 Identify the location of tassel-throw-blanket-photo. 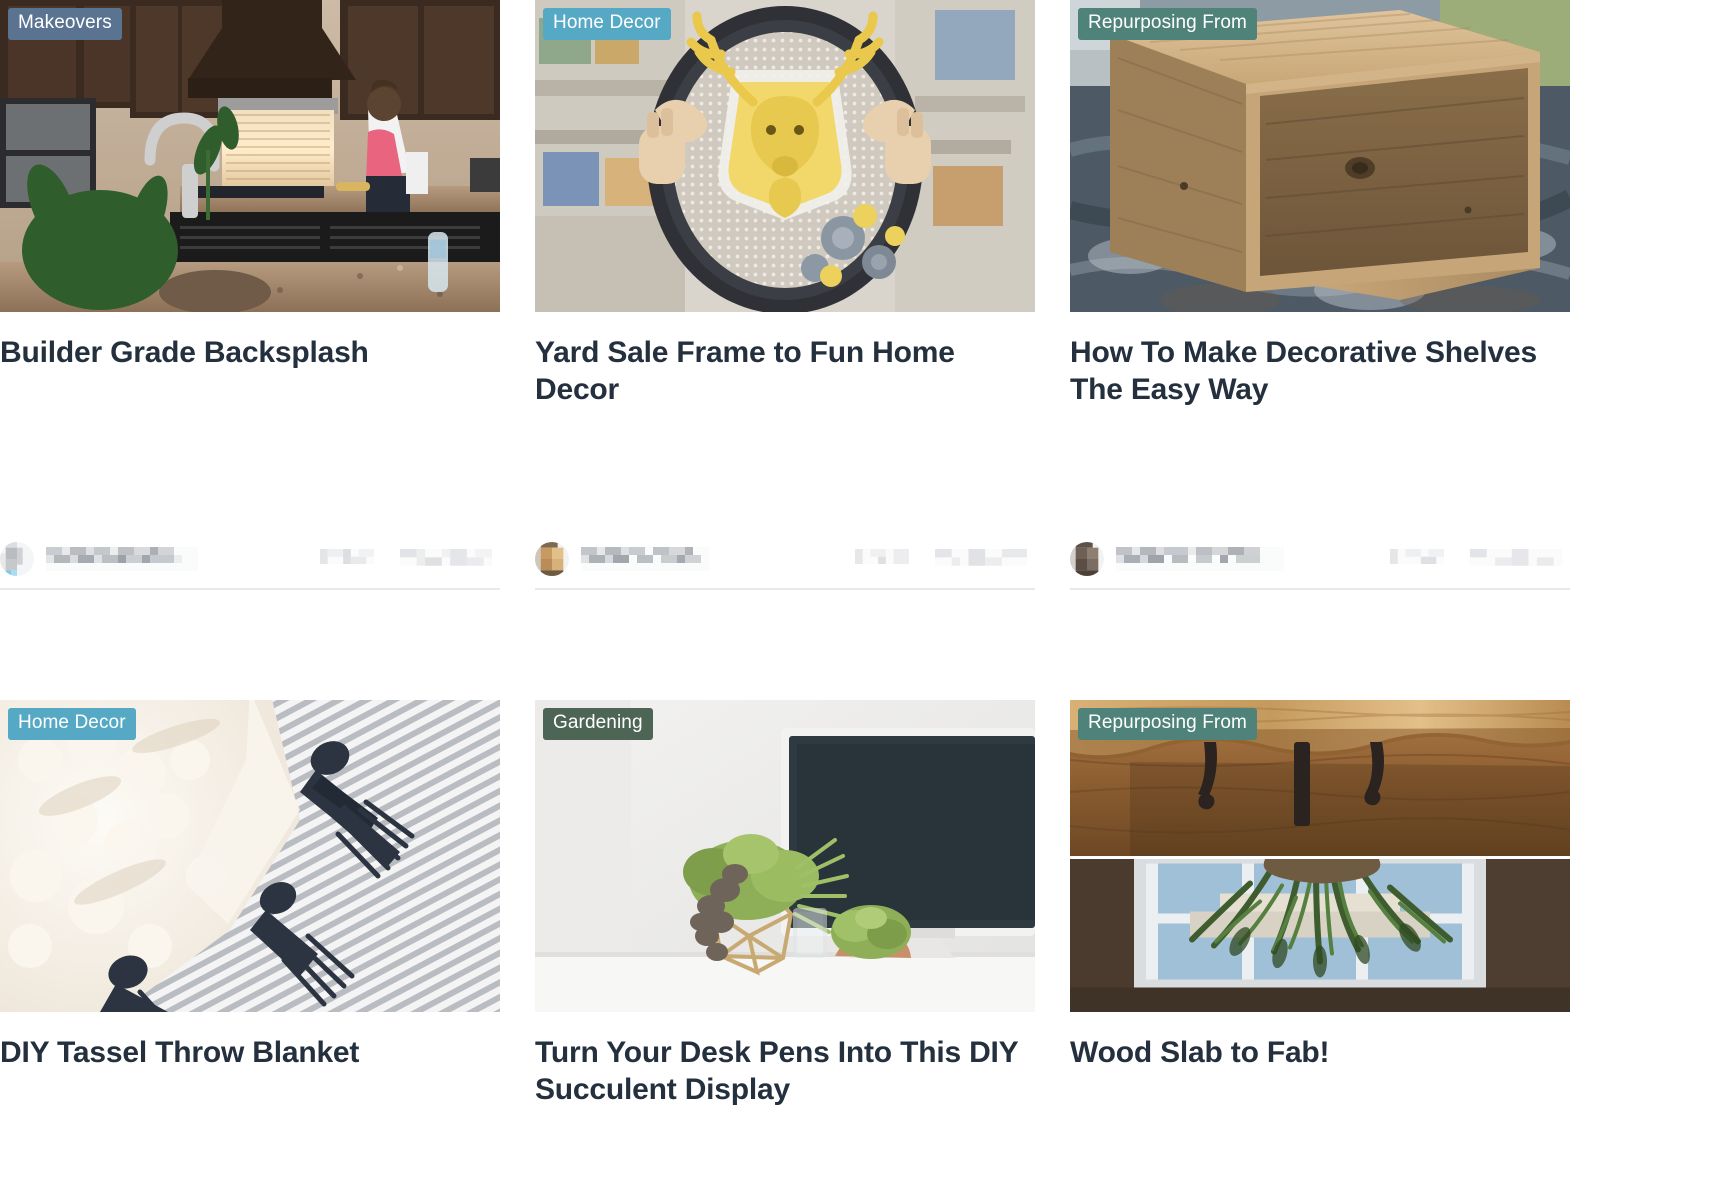
(250, 856).